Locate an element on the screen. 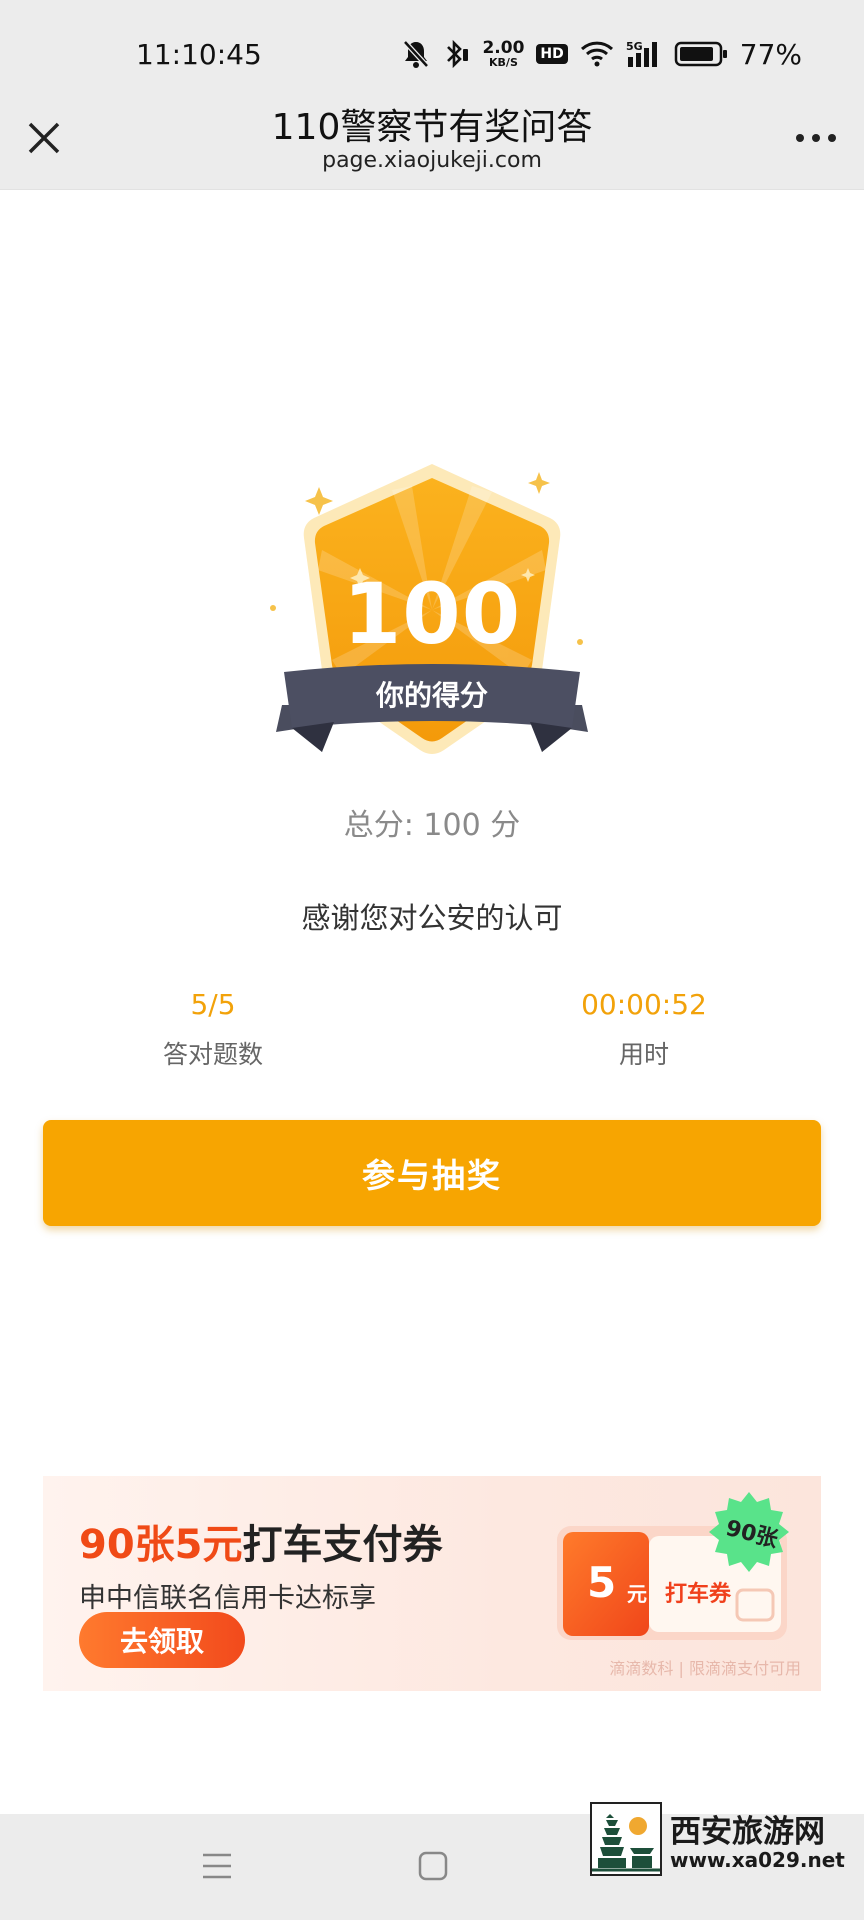 This screenshot has width=864, height=1920. network-speed-unit: KB/S is located at coordinates (503, 62).